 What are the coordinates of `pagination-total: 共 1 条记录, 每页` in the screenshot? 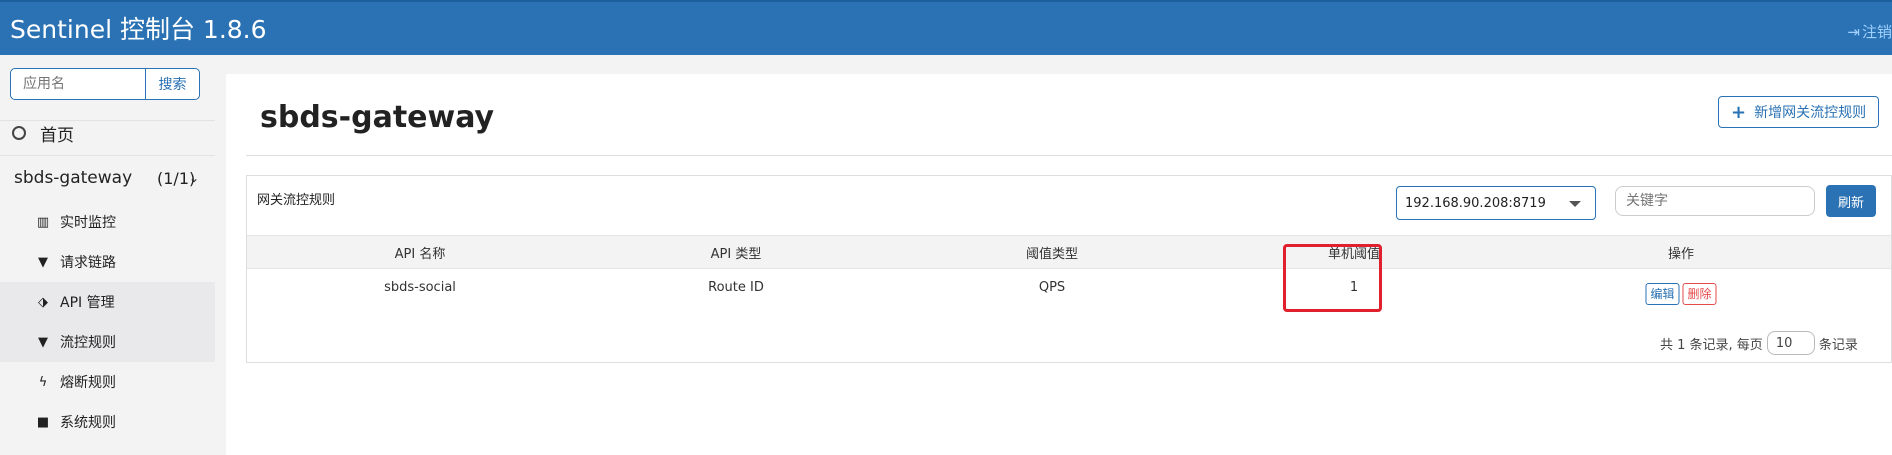 It's located at (1711, 345).